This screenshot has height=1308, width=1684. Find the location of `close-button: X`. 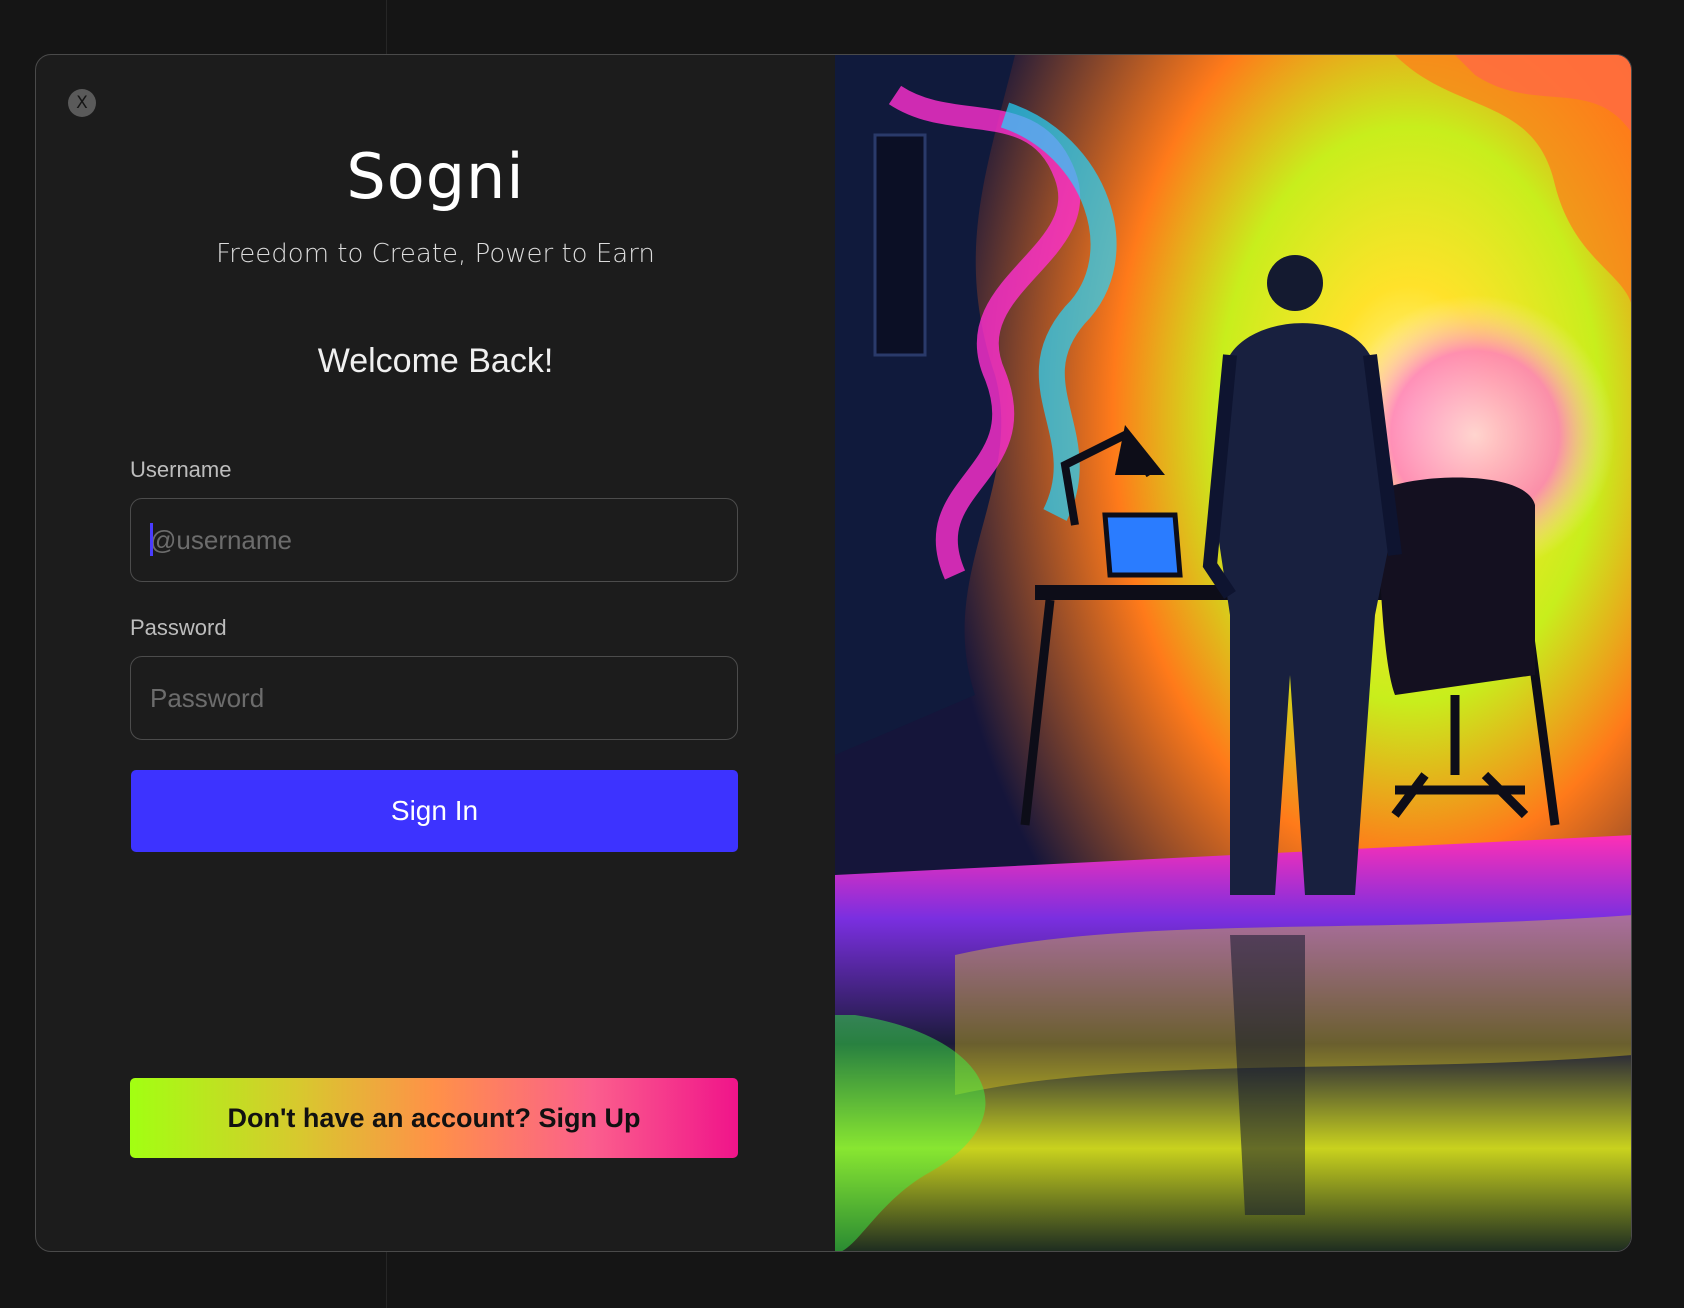

close-button: X is located at coordinates (82, 103).